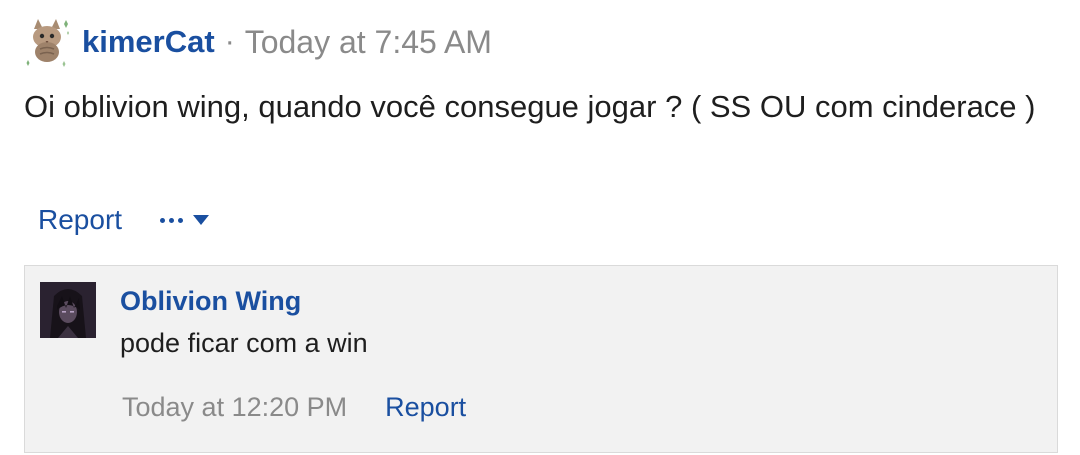 The width and height of the screenshot is (1080, 455). What do you see at coordinates (124, 220) in the screenshot?
I see `post-actions: Report` at bounding box center [124, 220].